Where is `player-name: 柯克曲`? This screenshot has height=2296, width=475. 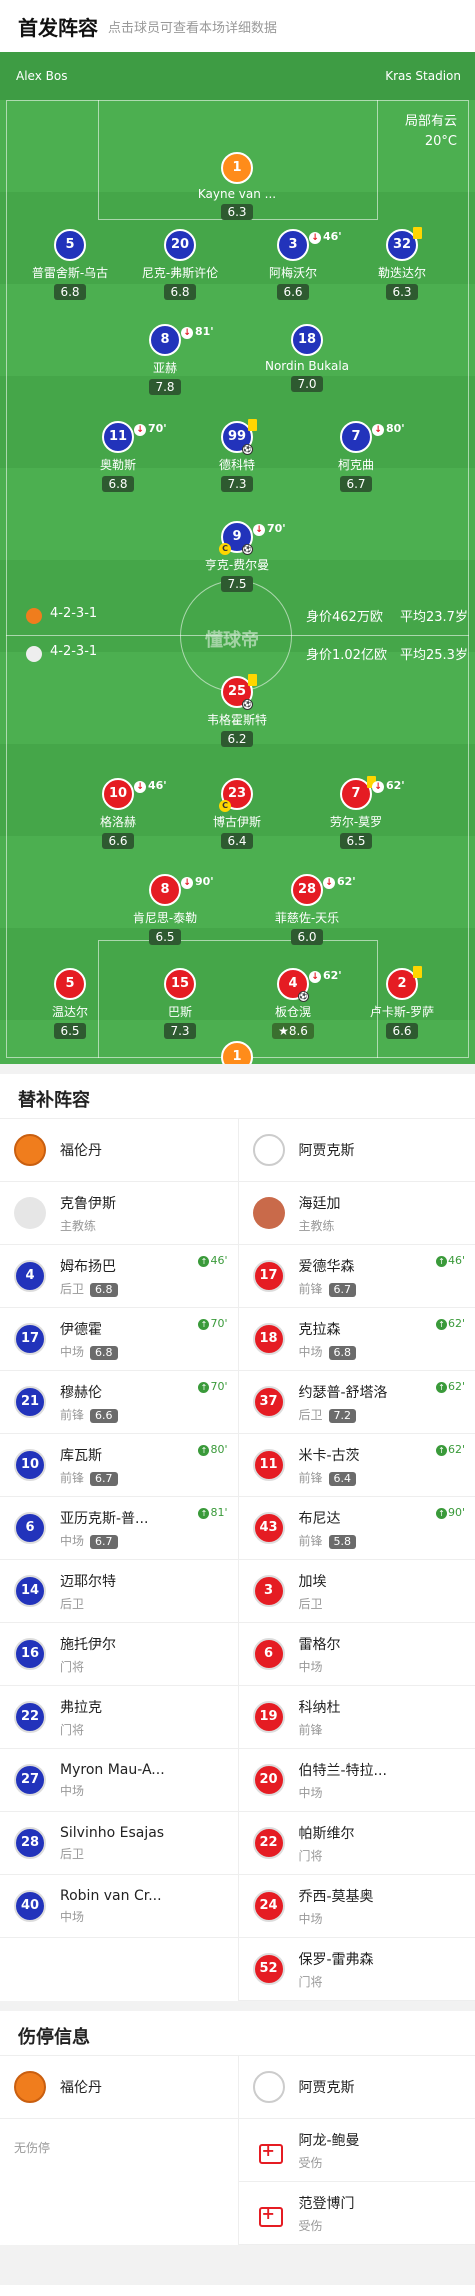
player-name: 柯克曲 is located at coordinates (355, 465).